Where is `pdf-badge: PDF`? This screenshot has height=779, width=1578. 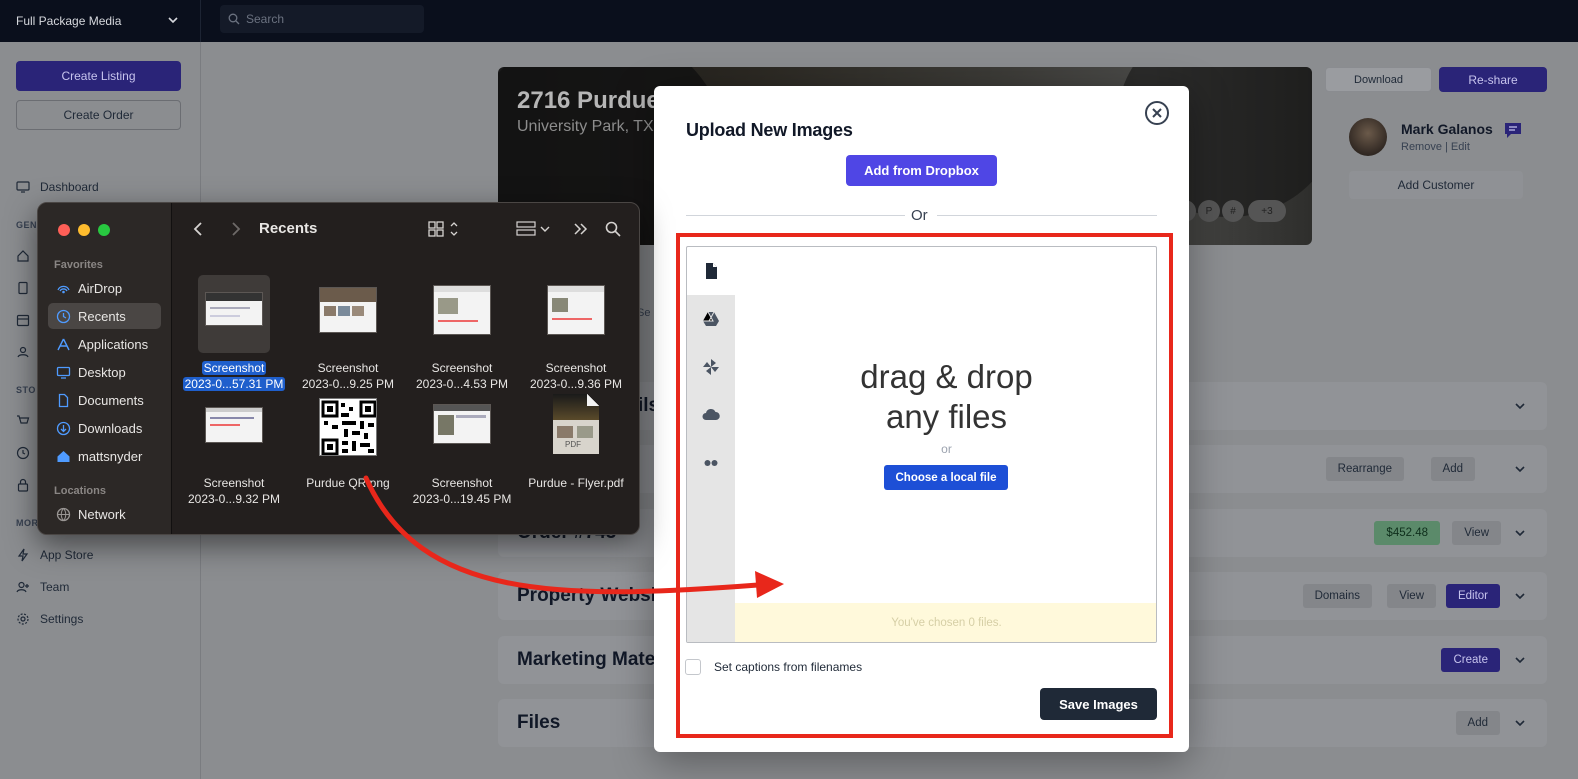 pdf-badge: PDF is located at coordinates (573, 444).